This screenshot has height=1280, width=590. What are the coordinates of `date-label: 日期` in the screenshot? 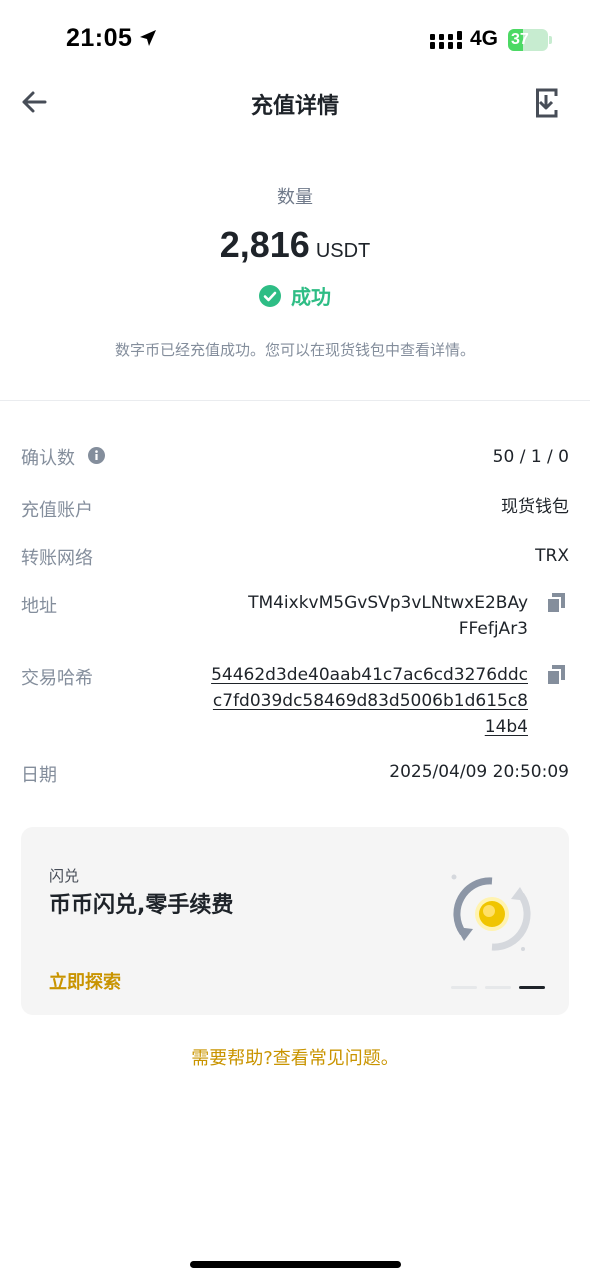 It's located at (39, 775).